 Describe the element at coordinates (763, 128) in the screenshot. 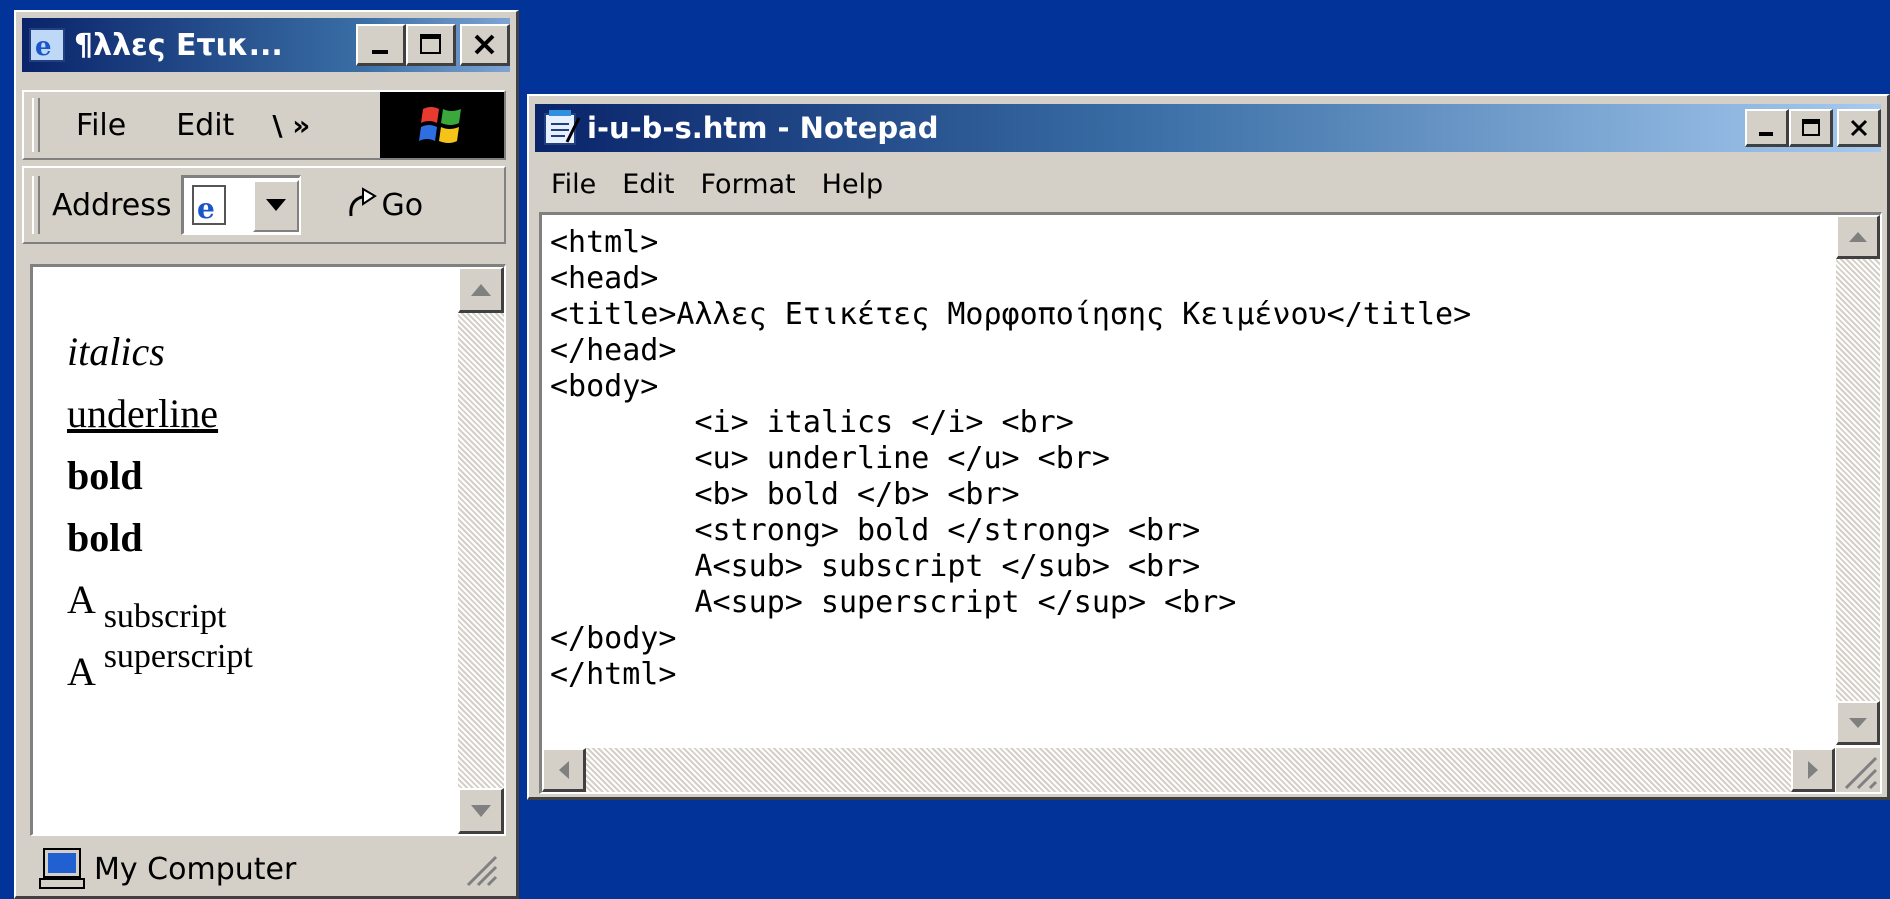

I see `notepad-window-title: i-u-b-s.htm - Notepad` at that location.